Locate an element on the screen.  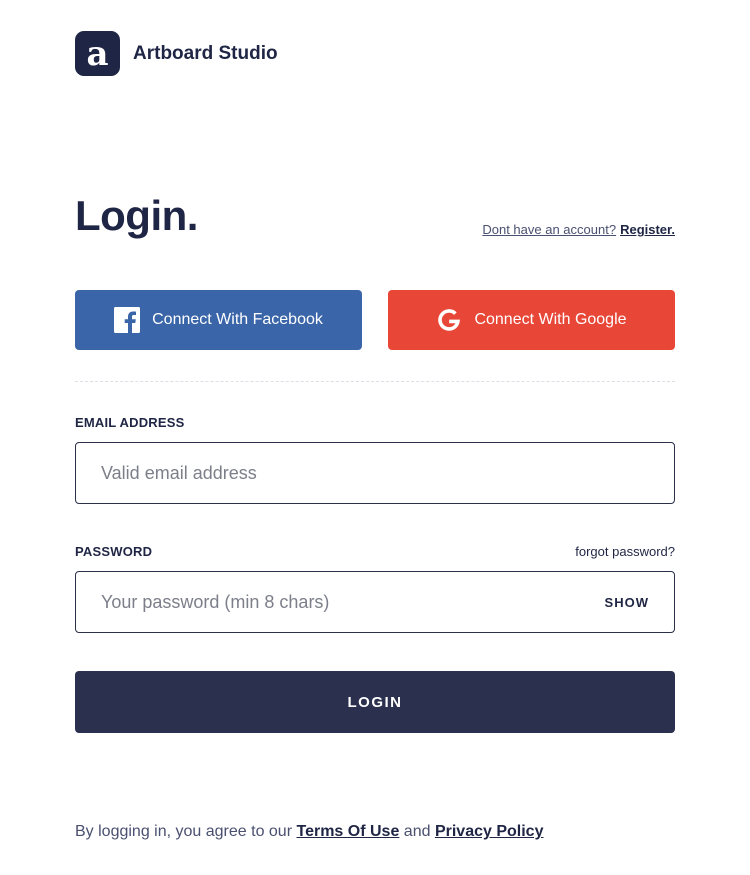
google-icon is located at coordinates (449, 320).